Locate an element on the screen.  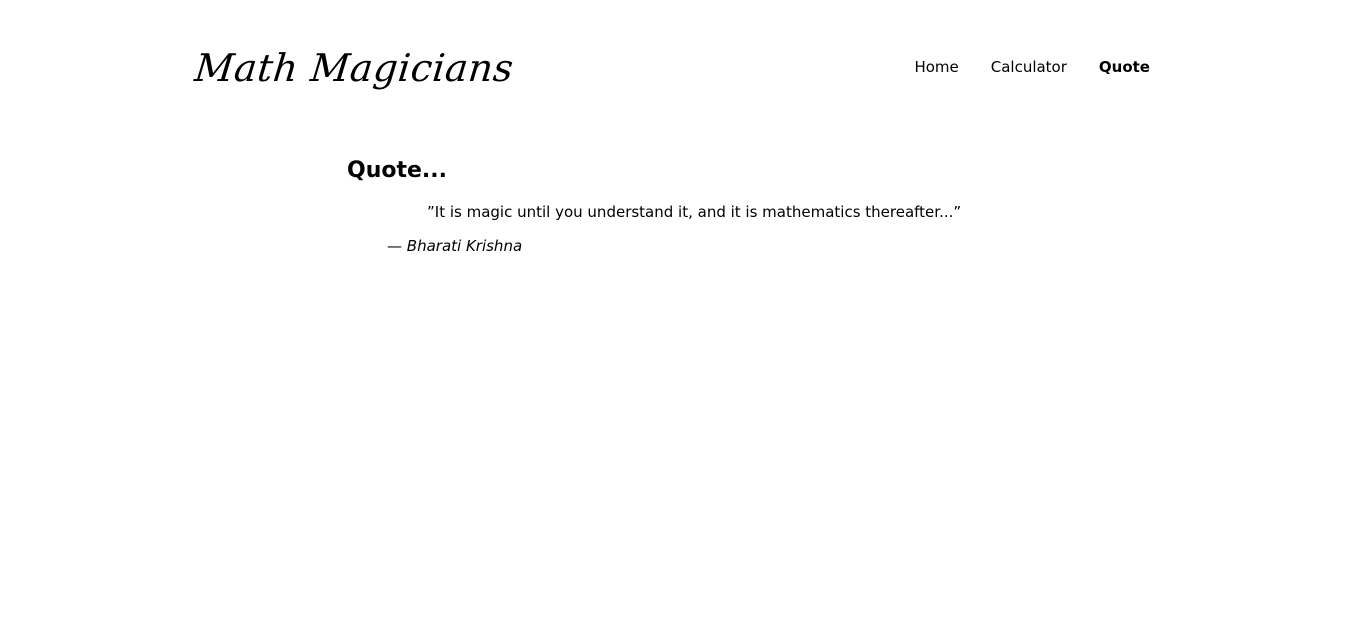
main-nav: Home Calculator Quote is located at coordinates (1032, 67).